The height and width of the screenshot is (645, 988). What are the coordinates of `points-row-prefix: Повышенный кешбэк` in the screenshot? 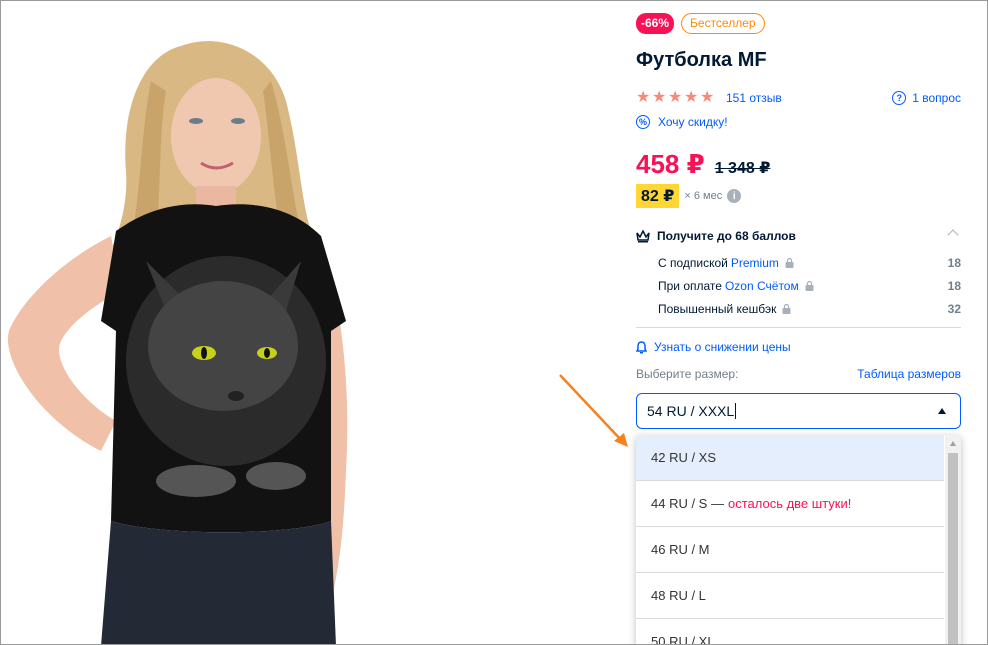 It's located at (717, 308).